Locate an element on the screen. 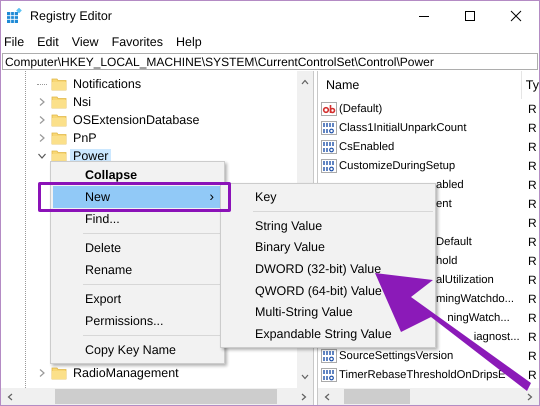 The height and width of the screenshot is (406, 540). registry-editor-icon is located at coordinates (14, 16).